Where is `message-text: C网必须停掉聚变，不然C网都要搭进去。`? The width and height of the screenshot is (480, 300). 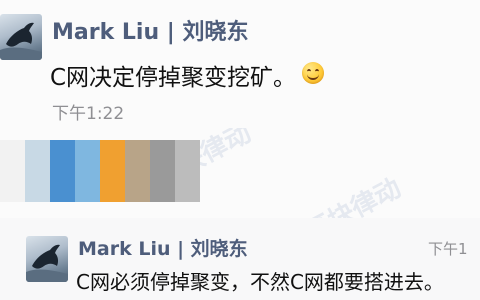 message-text: C网必须停掉聚变，不然C网都要搭进去。 is located at coordinates (260, 282).